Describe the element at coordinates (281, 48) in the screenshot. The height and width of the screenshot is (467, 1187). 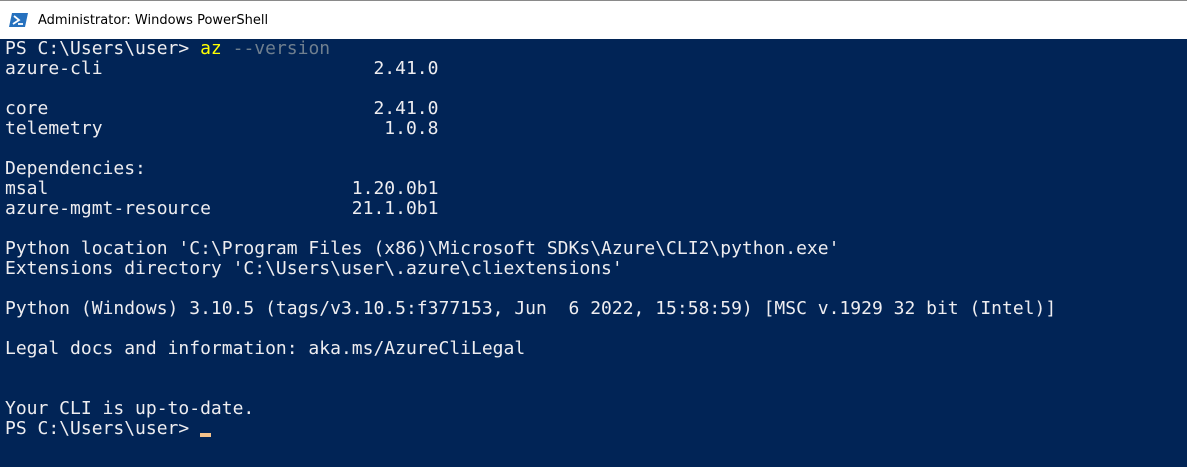
I see `command-argument: --version` at that location.